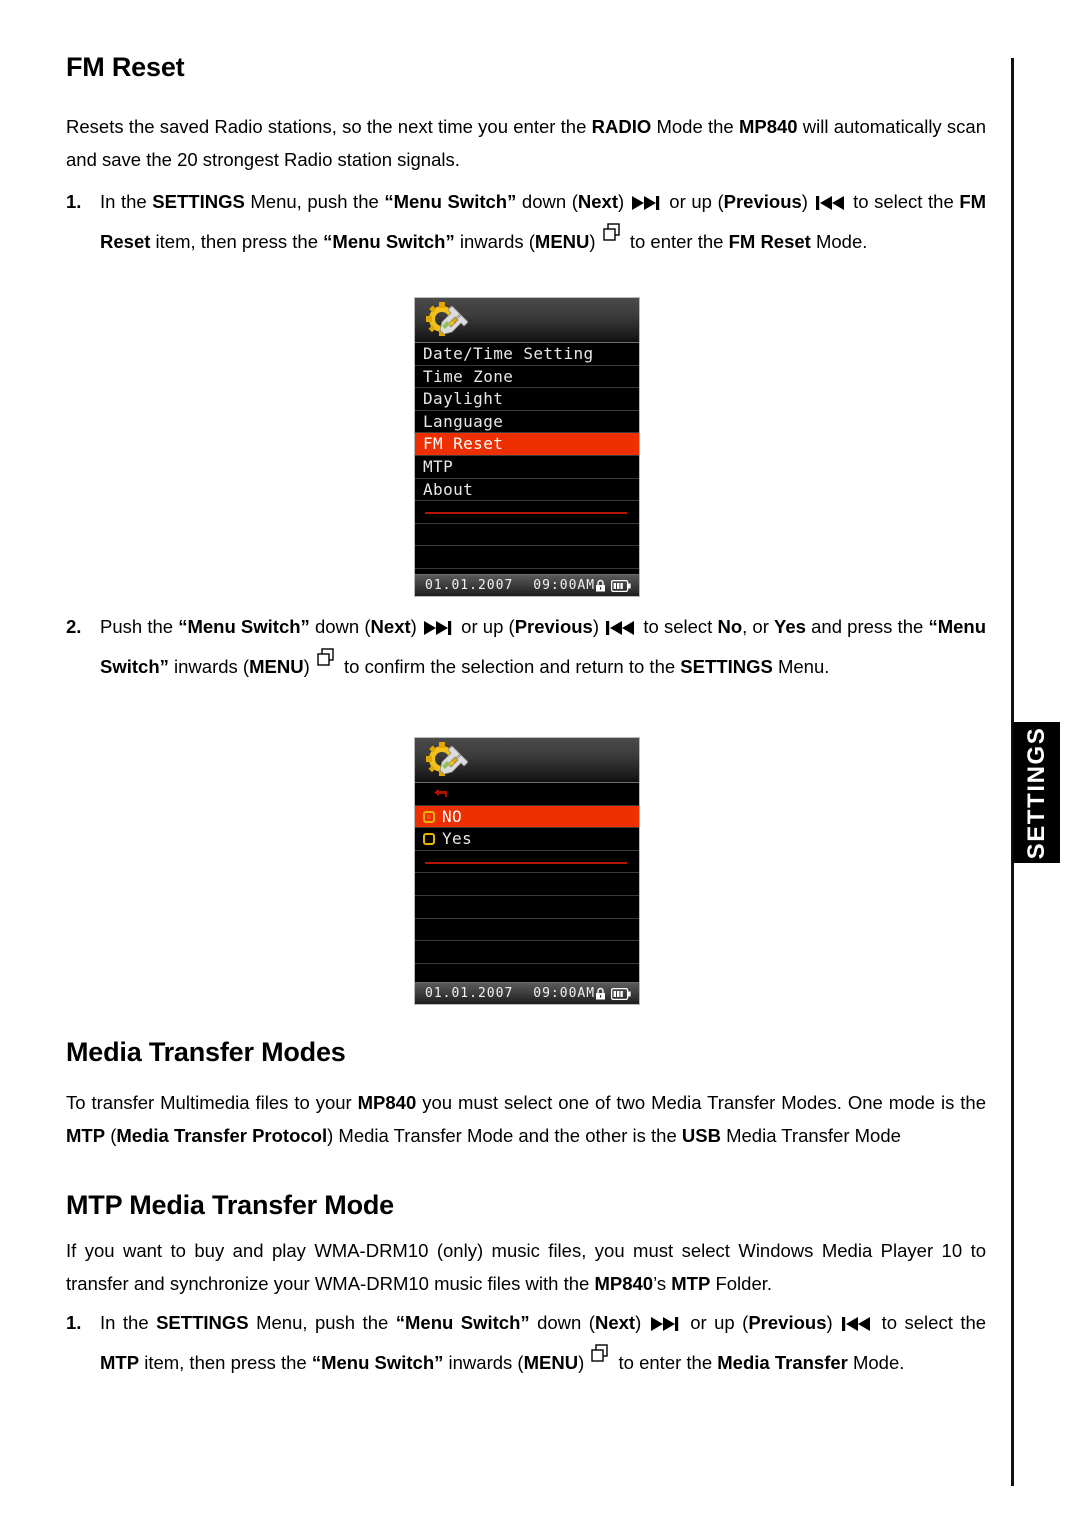 The width and height of the screenshot is (1080, 1527). Describe the element at coordinates (111, 1135) in the screenshot. I see `mtm-t3: (` at that location.